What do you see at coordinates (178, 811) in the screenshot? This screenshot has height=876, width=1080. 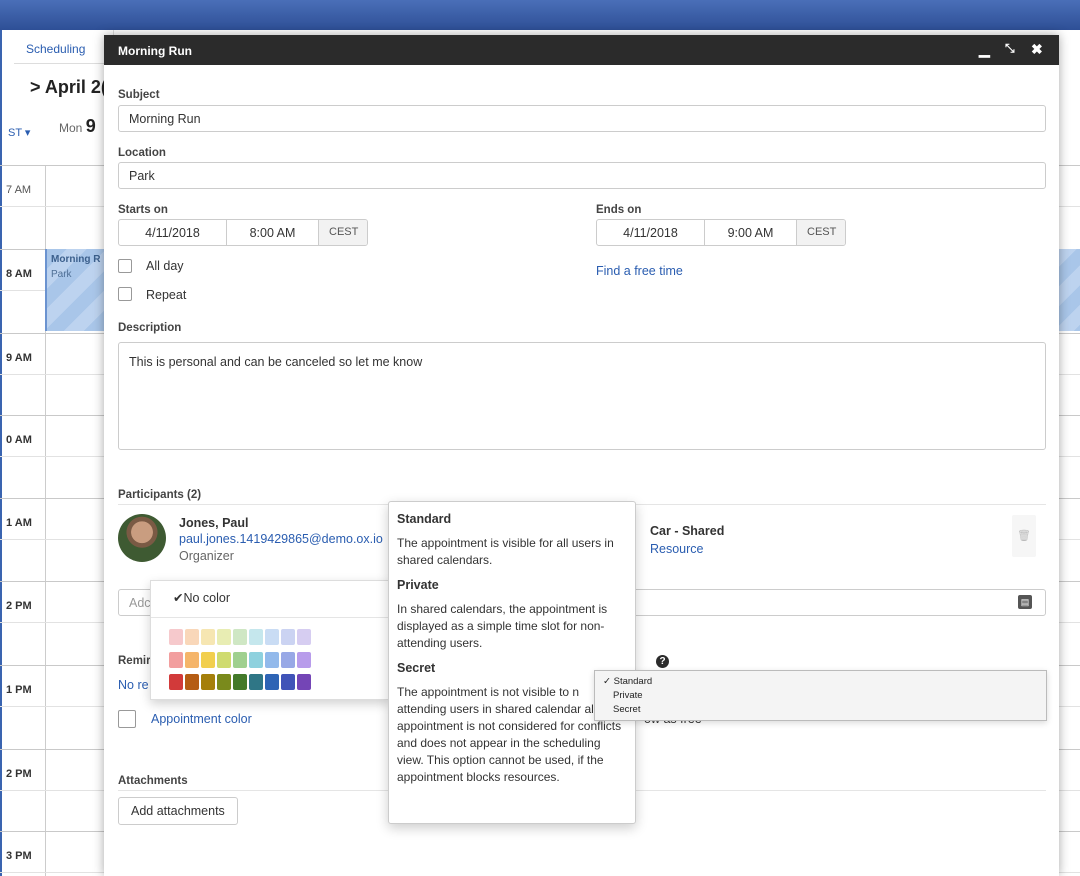 I see `add-attachments-button: Add attachments` at bounding box center [178, 811].